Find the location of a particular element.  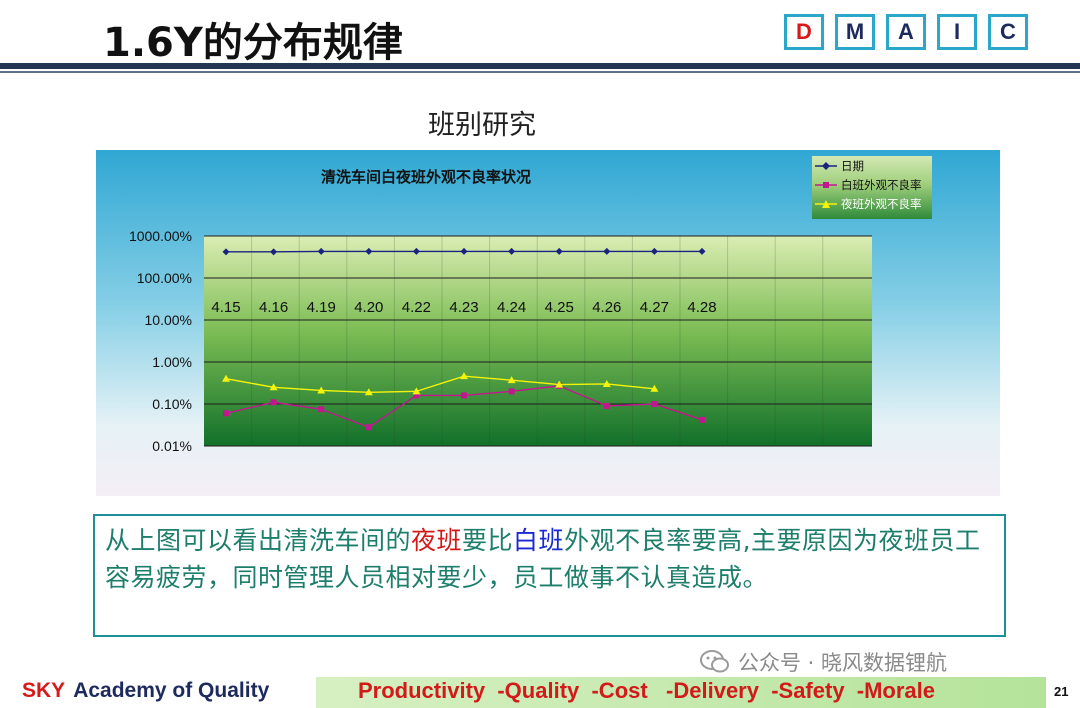

x-tick-label: 4.24 is located at coordinates (511, 307).